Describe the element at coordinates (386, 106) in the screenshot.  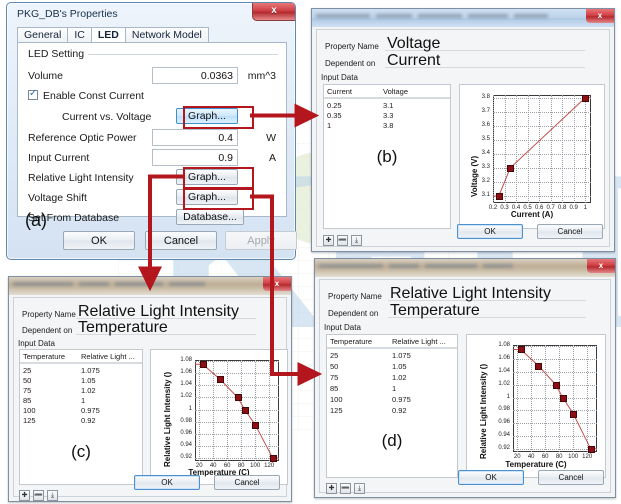
I see `table-row: 3.1` at that location.